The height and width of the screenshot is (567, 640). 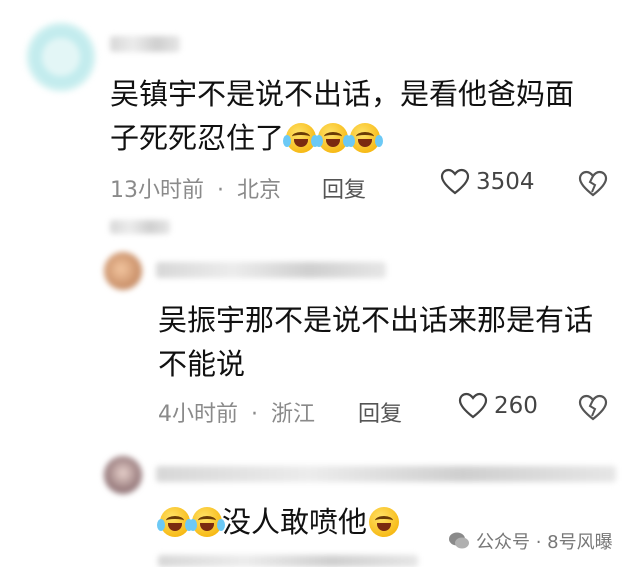 What do you see at coordinates (259, 190) in the screenshot?
I see `comment-location: 北京` at bounding box center [259, 190].